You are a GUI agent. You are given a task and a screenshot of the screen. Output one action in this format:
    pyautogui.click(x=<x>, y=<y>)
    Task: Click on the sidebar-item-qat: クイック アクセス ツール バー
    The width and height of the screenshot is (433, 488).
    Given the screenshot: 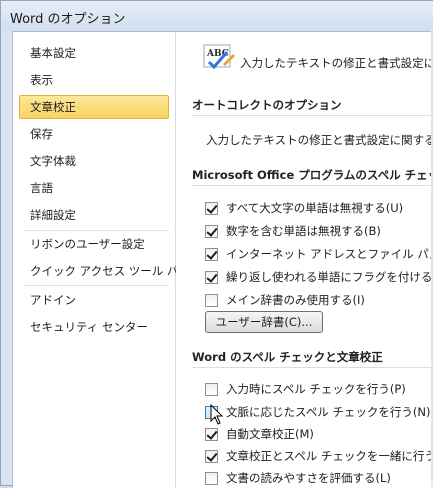 What is the action you would take?
    pyautogui.click(x=104, y=271)
    